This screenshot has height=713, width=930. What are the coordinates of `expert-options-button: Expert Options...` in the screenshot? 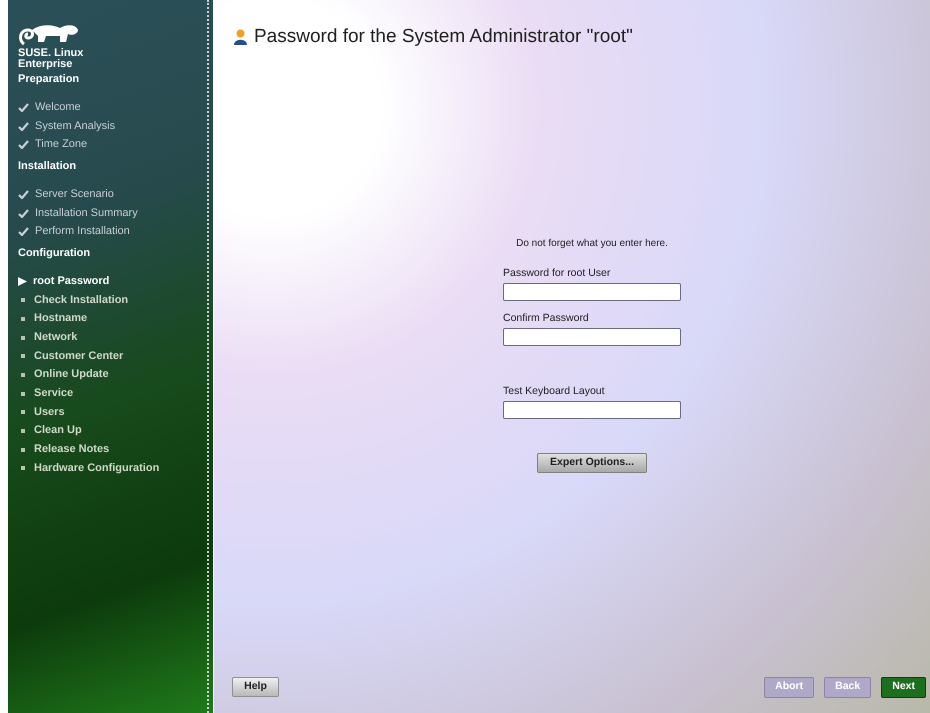 It's located at (592, 463).